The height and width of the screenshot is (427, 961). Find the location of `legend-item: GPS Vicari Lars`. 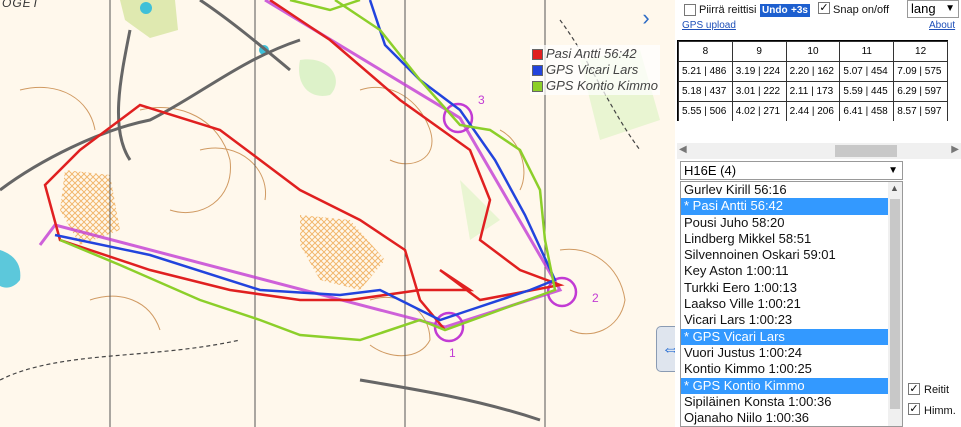

legend-item: GPS Vicari Lars is located at coordinates (595, 70).